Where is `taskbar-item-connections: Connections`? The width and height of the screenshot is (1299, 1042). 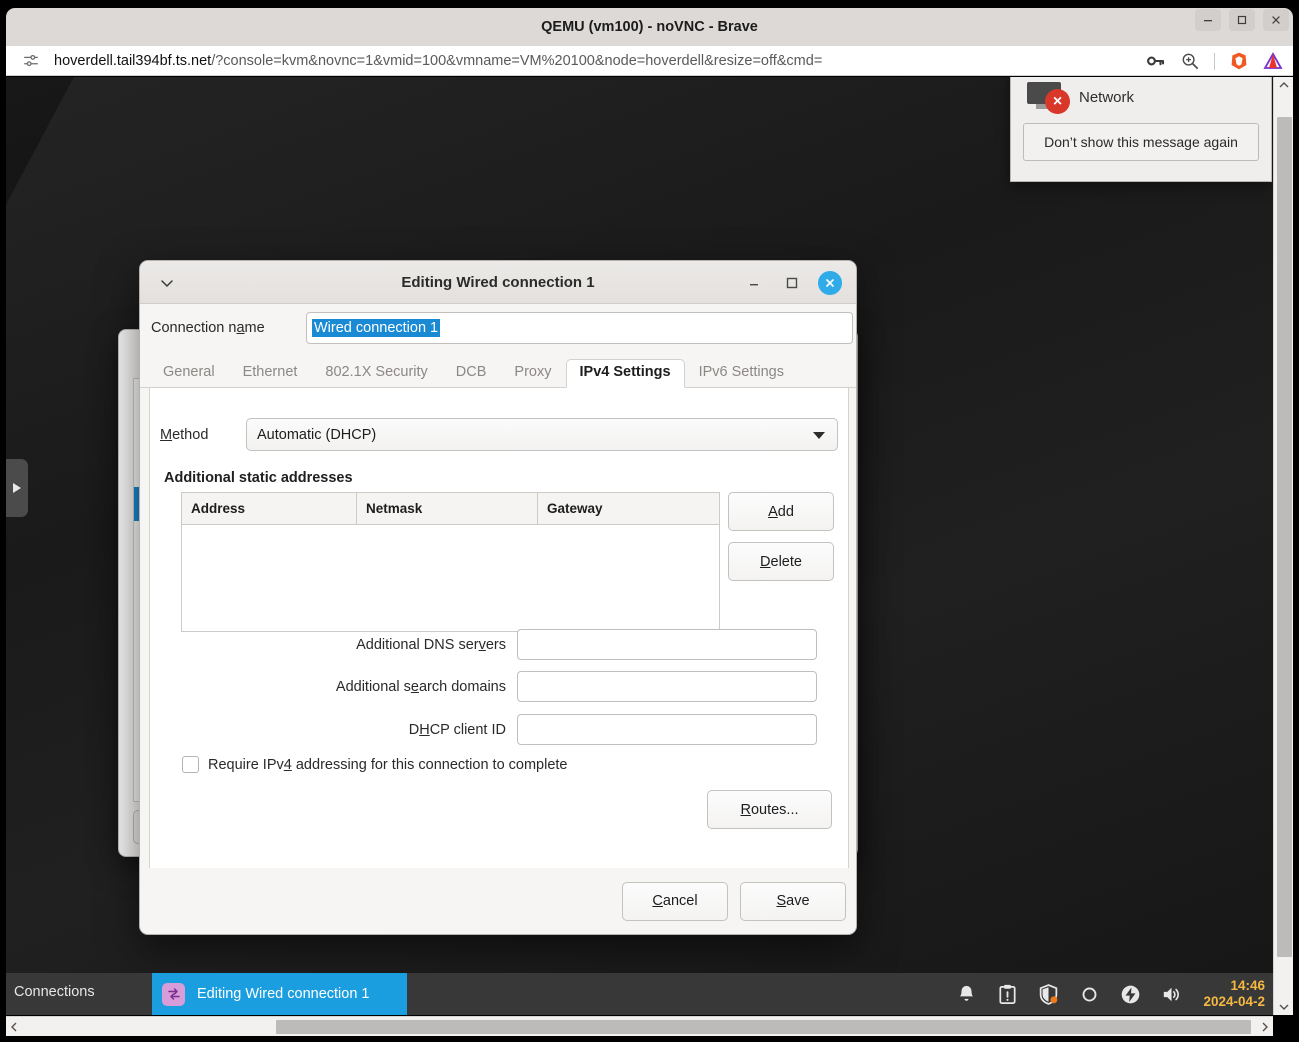 taskbar-item-connections: Connections is located at coordinates (54, 992).